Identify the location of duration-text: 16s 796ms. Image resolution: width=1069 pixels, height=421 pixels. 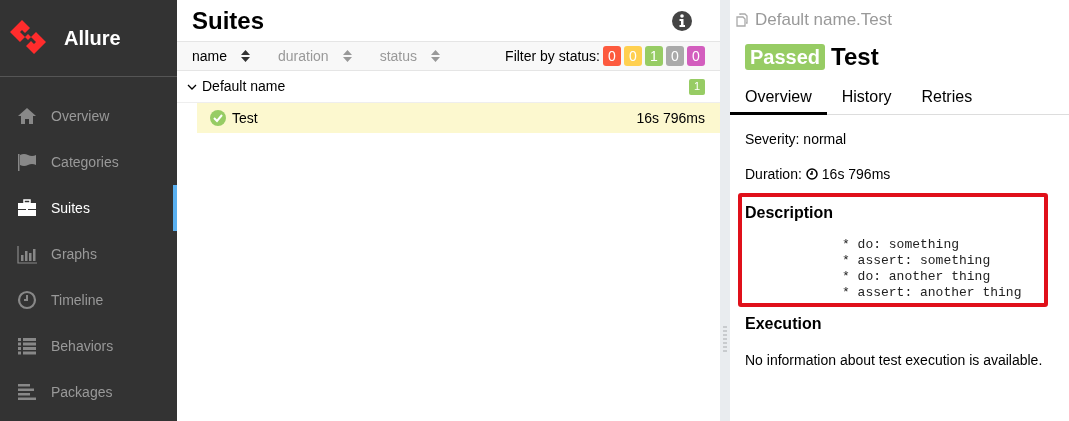
(856, 174).